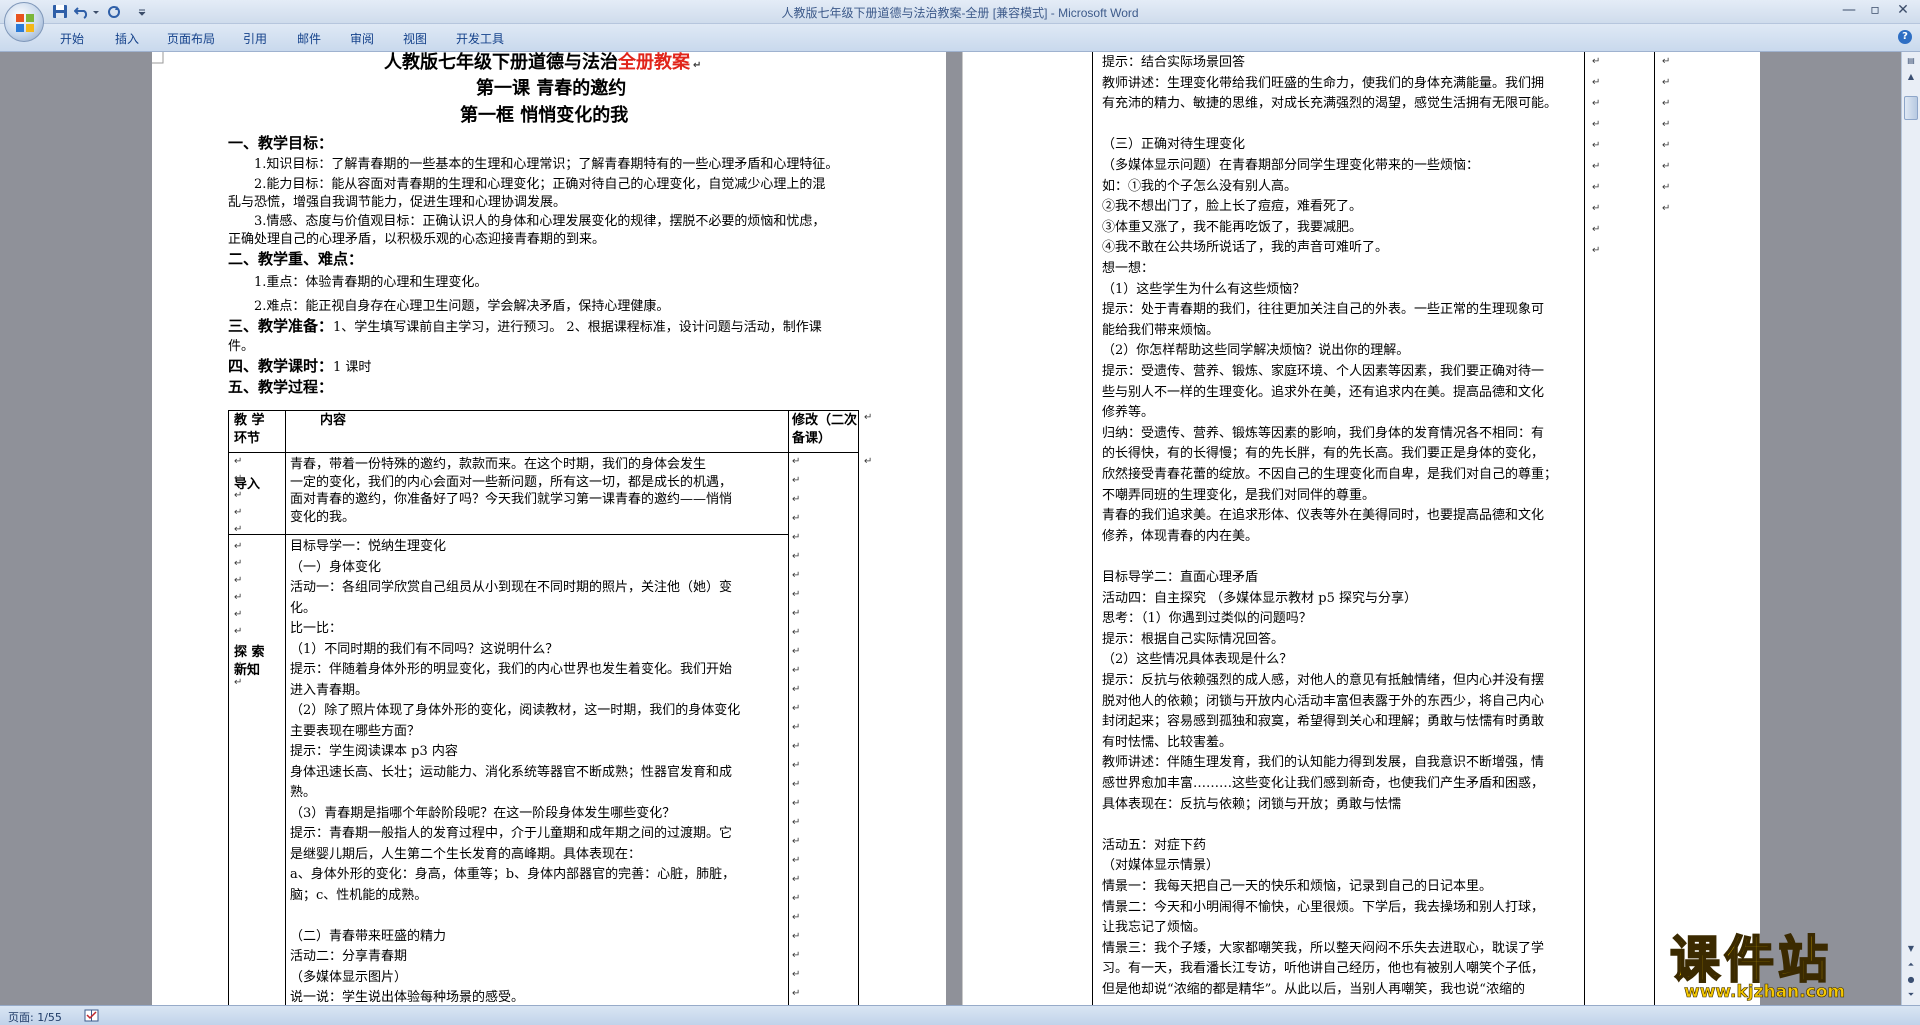 The image size is (1920, 1025). I want to click on explore-line: （一）身体变化, so click(336, 567).